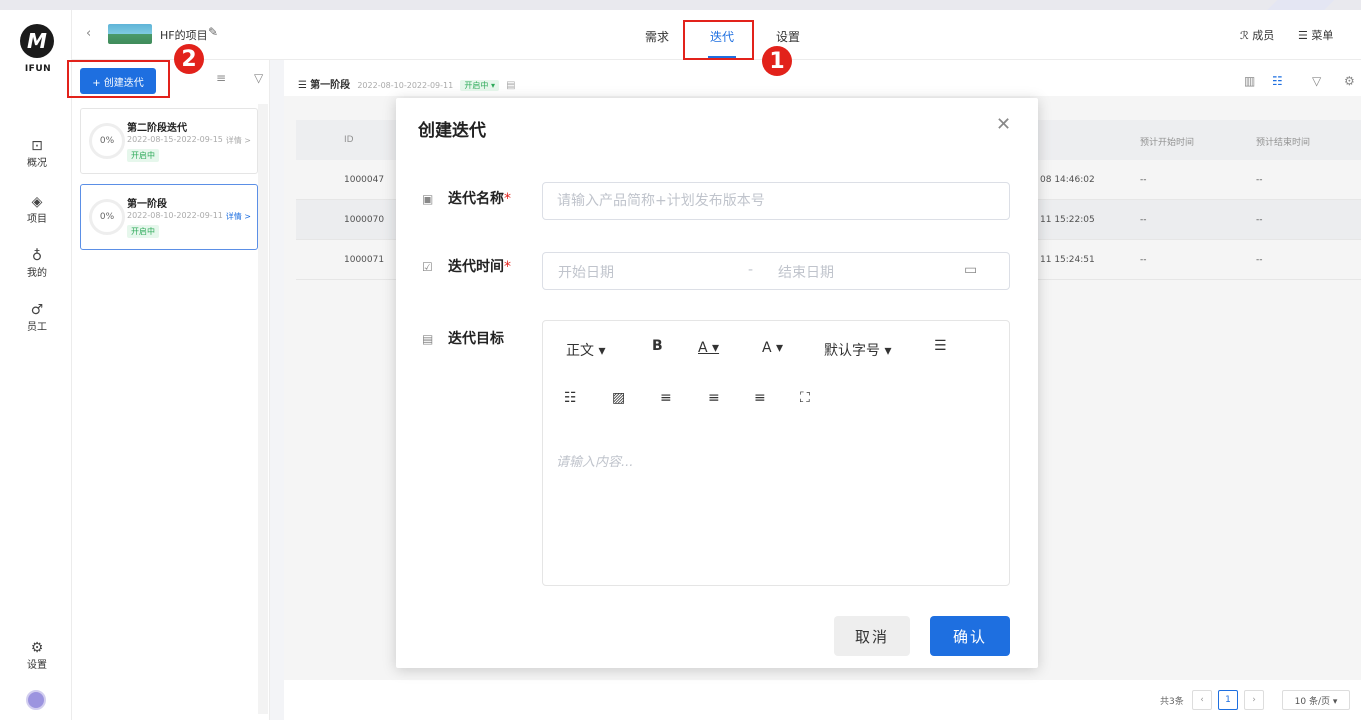 The image size is (1361, 720). Describe the element at coordinates (37, 41) in the screenshot. I see `app-logo: M` at that location.